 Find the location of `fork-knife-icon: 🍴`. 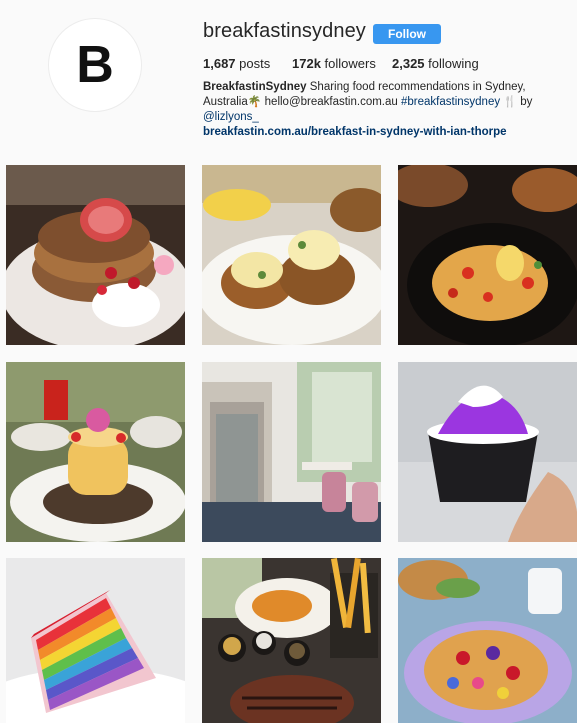

fork-knife-icon: 🍴 is located at coordinates (510, 102).